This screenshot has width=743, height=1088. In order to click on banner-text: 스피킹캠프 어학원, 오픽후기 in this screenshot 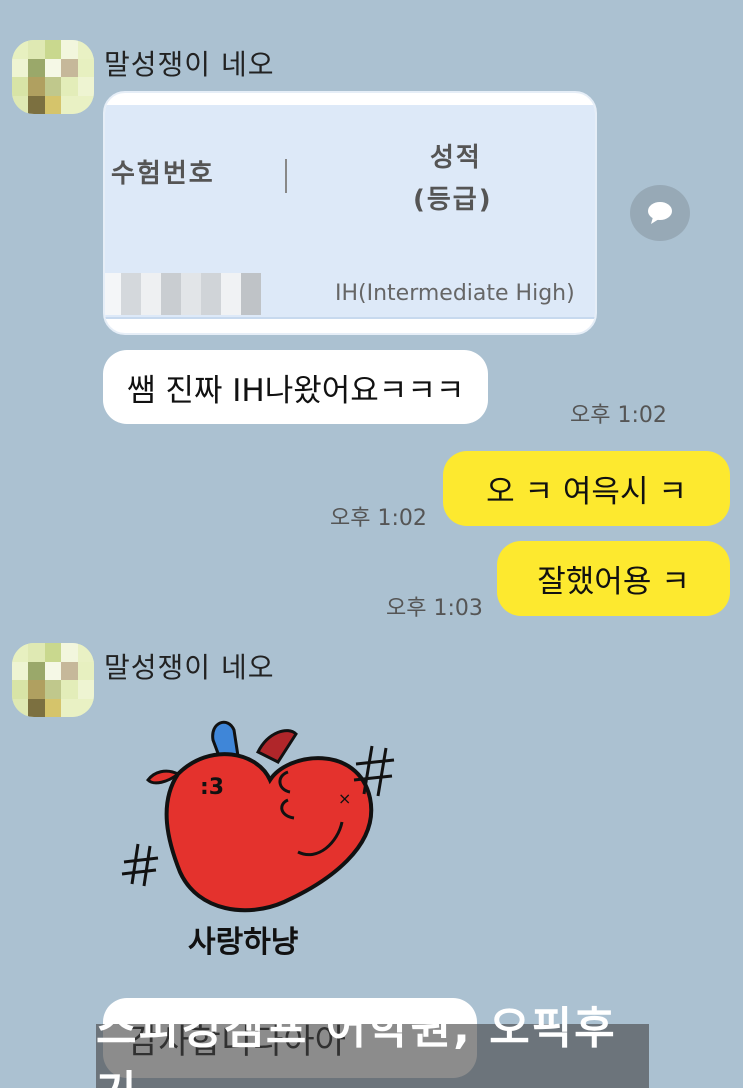, I will do `click(356, 1045)`.